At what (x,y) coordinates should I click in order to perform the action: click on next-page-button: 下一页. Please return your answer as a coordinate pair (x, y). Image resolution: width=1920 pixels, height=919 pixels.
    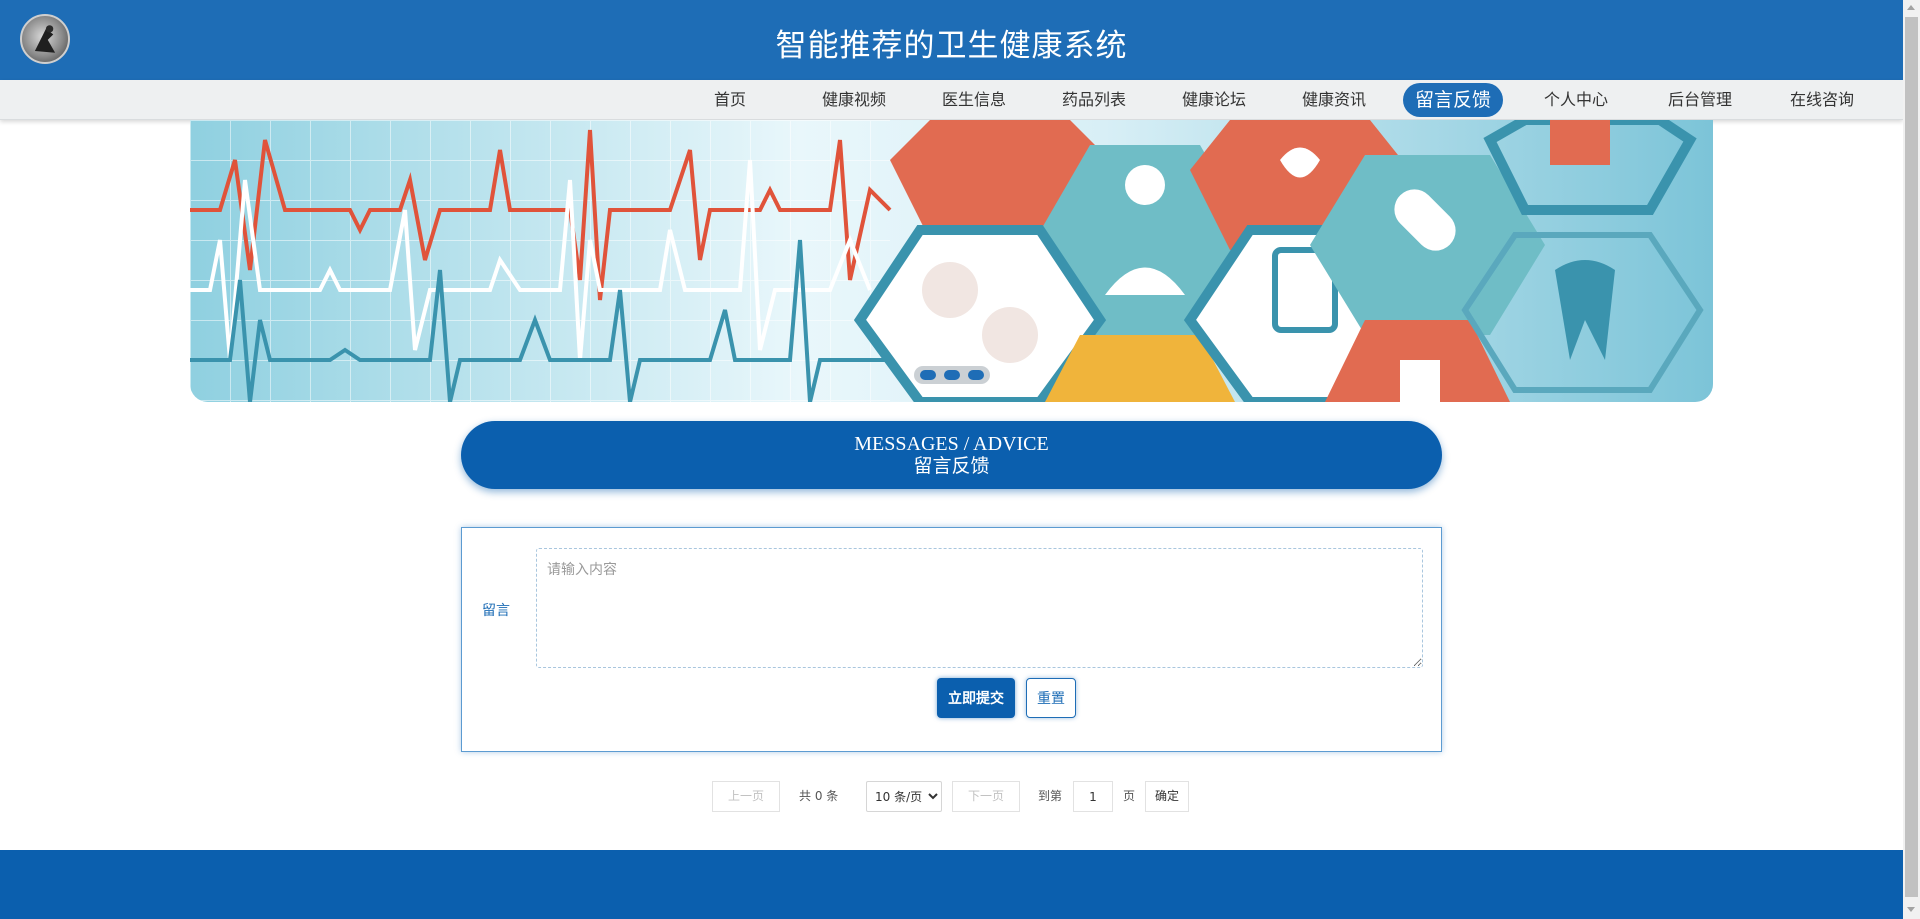
    Looking at the image, I should click on (986, 796).